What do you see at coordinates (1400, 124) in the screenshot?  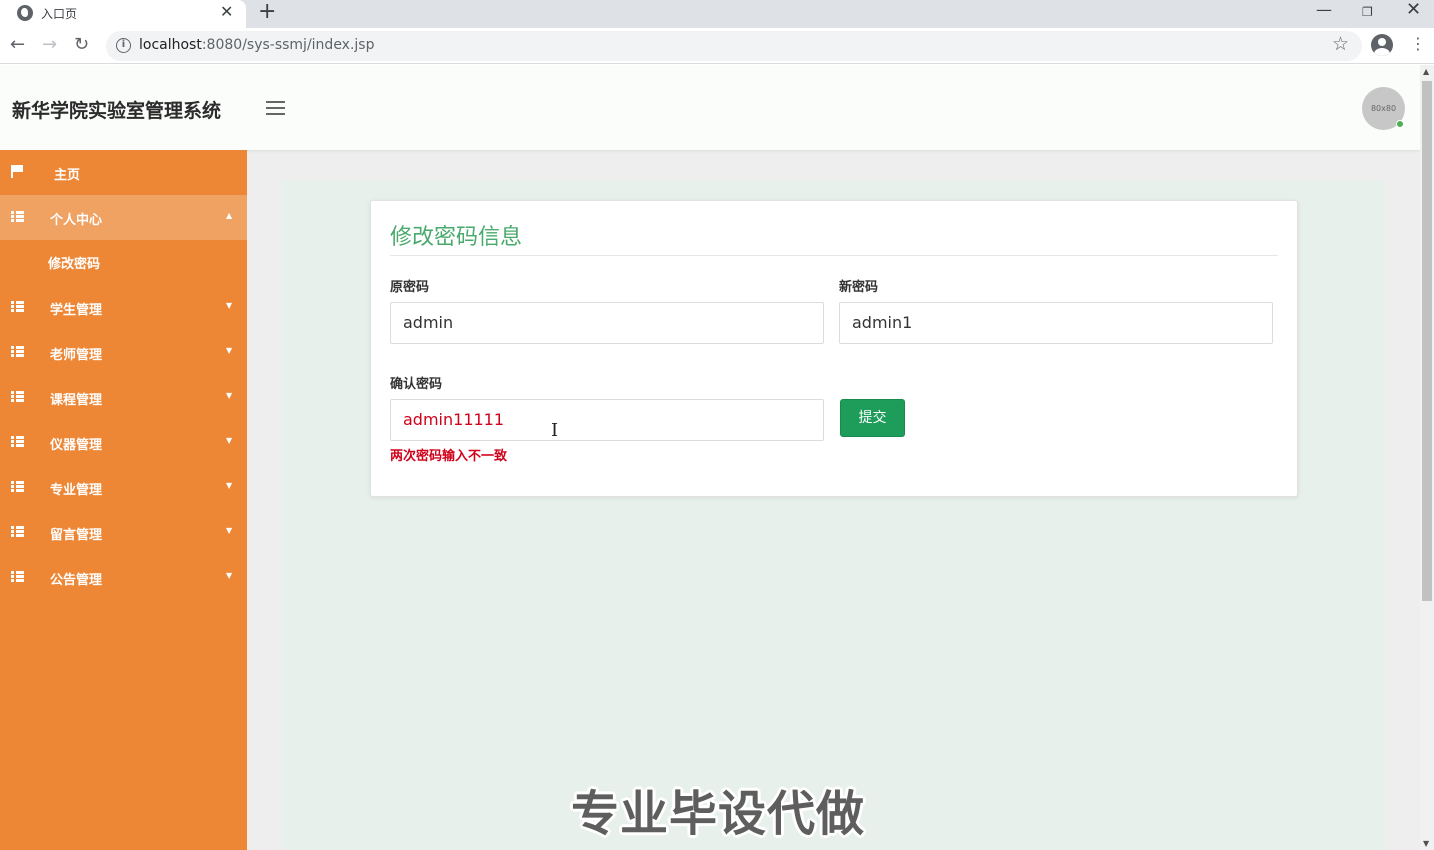 I see `online-status-dot` at bounding box center [1400, 124].